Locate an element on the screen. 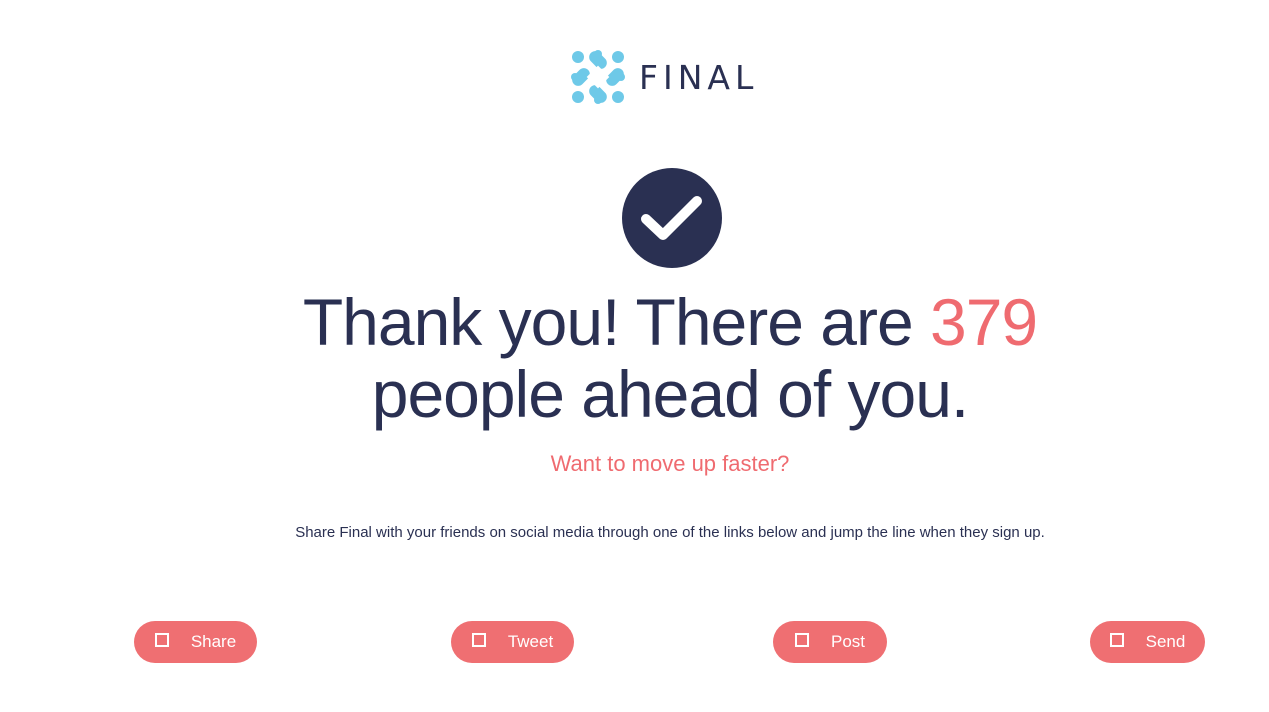 The width and height of the screenshot is (1269, 712). headline-text-start: Thank you! There are is located at coordinates (616, 322).